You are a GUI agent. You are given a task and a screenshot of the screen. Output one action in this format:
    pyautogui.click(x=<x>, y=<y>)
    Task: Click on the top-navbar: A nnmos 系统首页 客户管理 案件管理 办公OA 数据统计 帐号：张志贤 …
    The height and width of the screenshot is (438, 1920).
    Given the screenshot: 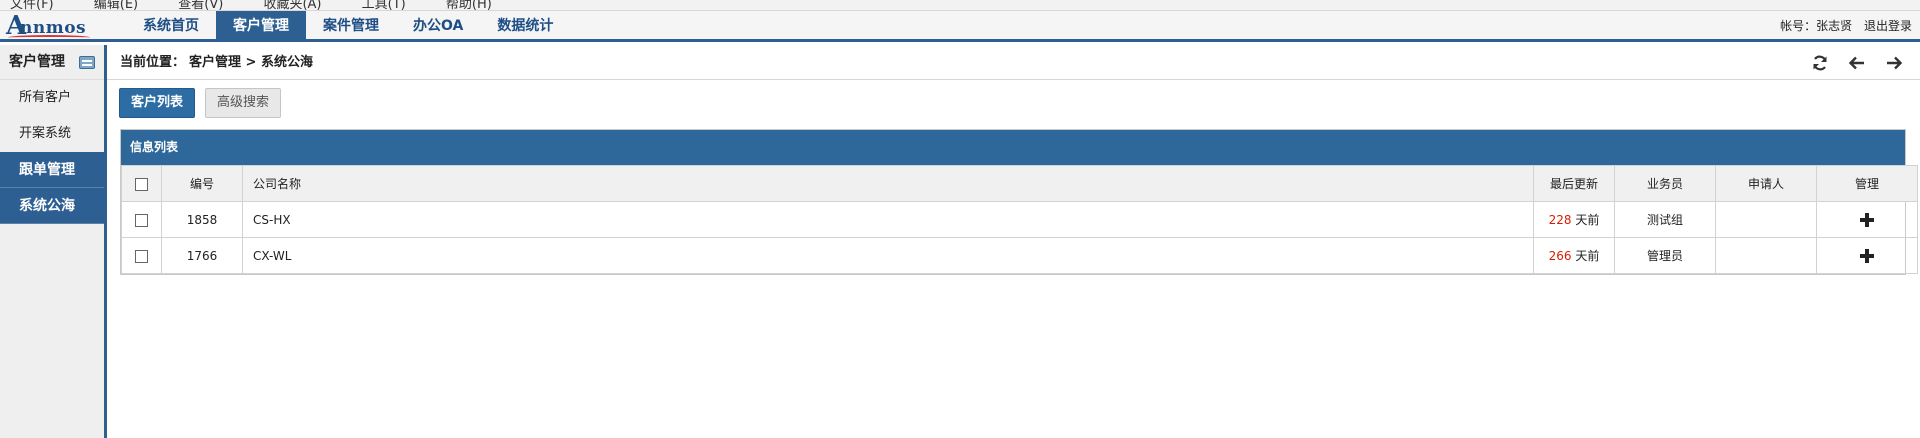 What is the action you would take?
    pyautogui.click(x=960, y=26)
    